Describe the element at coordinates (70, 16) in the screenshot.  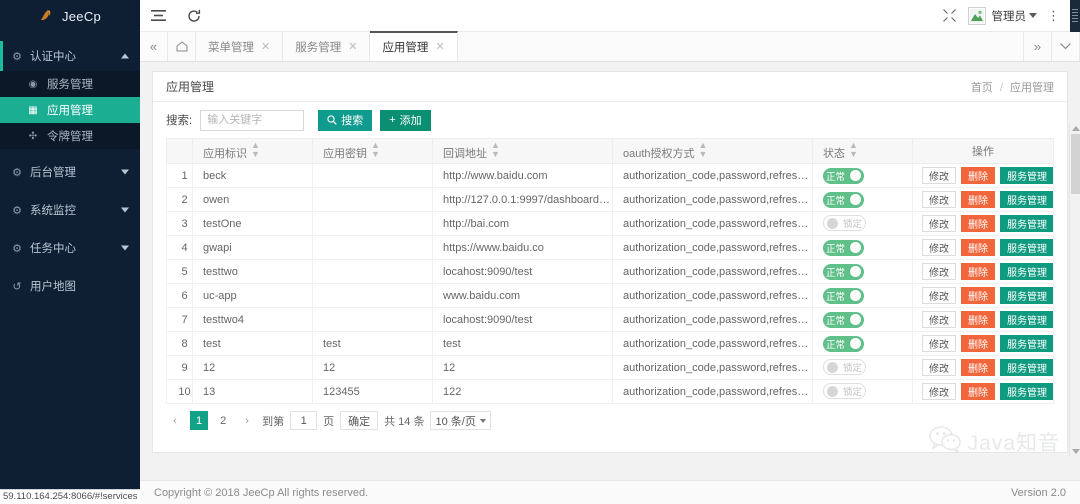
I see `brand-logo: JeeCp` at that location.